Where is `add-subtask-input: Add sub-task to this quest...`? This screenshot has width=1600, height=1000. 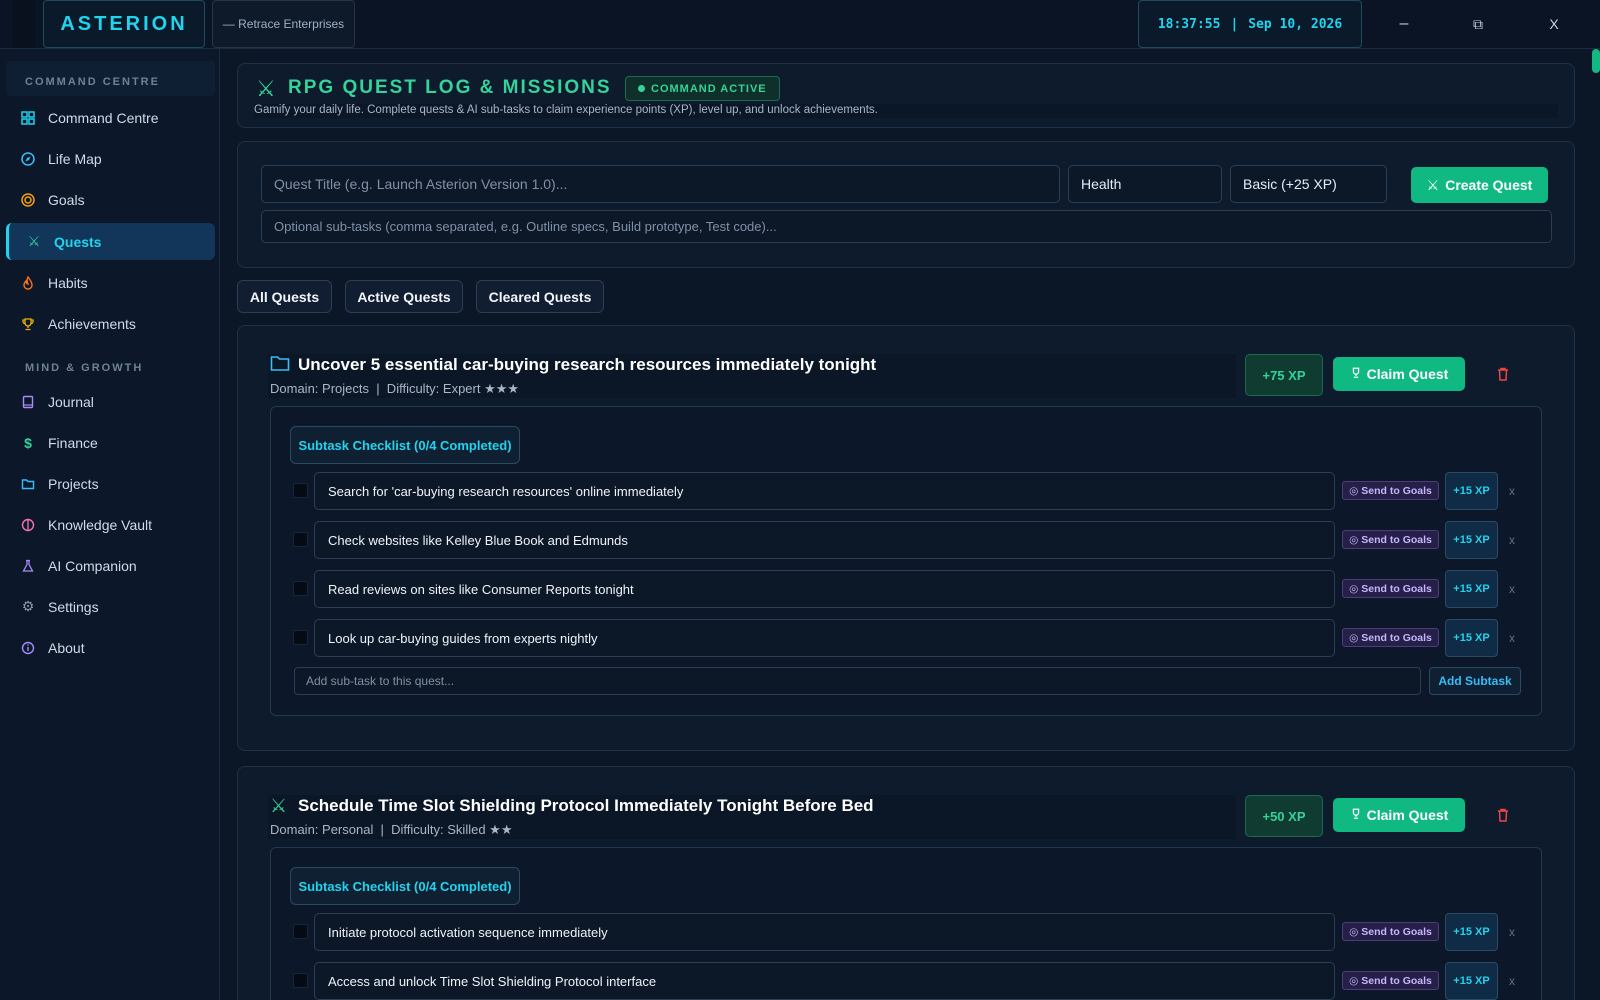 add-subtask-input: Add sub-task to this quest... is located at coordinates (857, 681).